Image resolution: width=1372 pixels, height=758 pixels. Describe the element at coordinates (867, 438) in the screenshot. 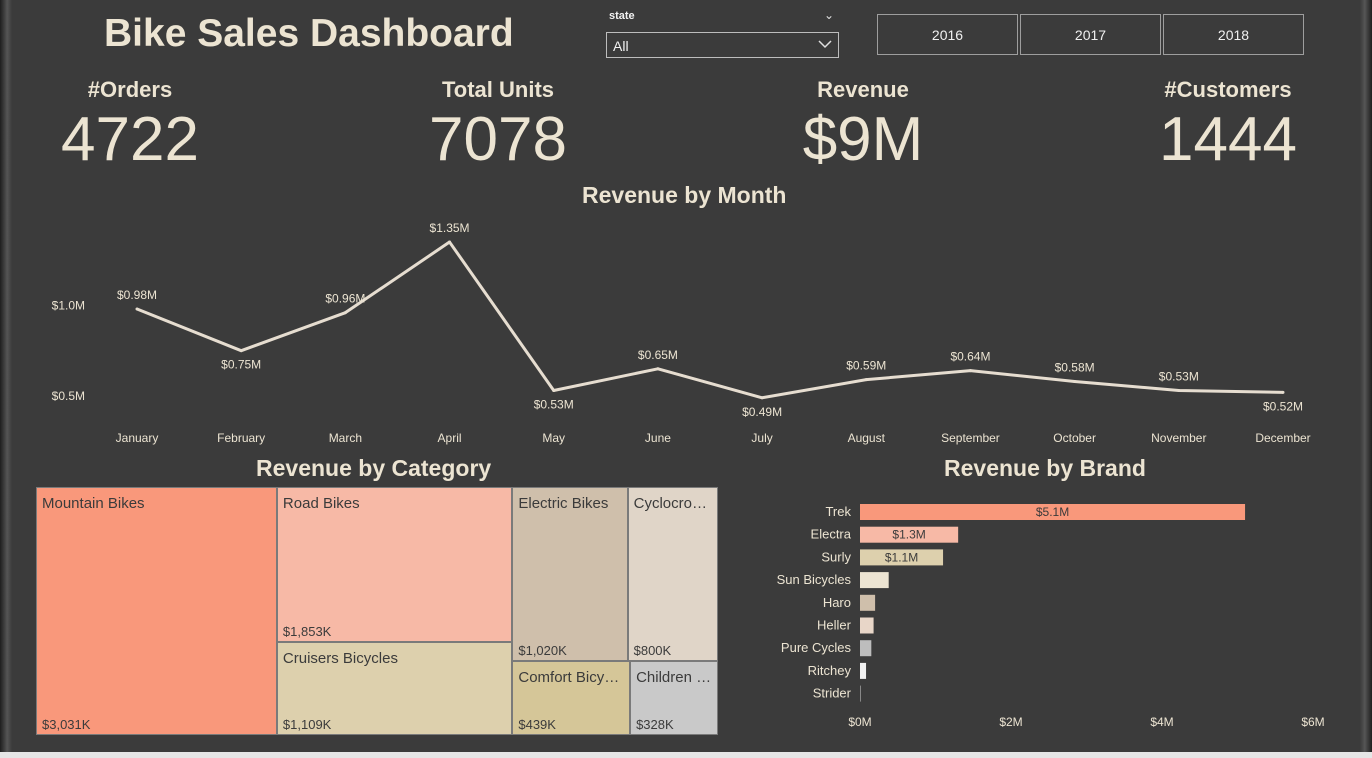

I see `x-tick-label: August` at that location.